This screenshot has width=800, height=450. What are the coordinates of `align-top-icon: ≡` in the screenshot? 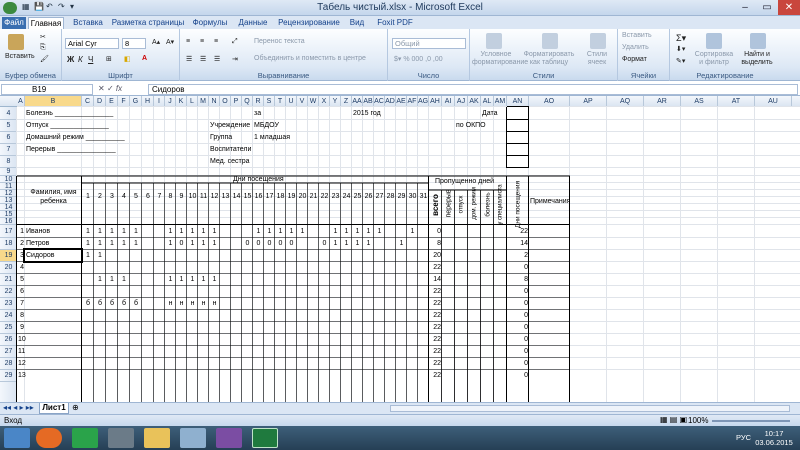 It's located at (188, 41).